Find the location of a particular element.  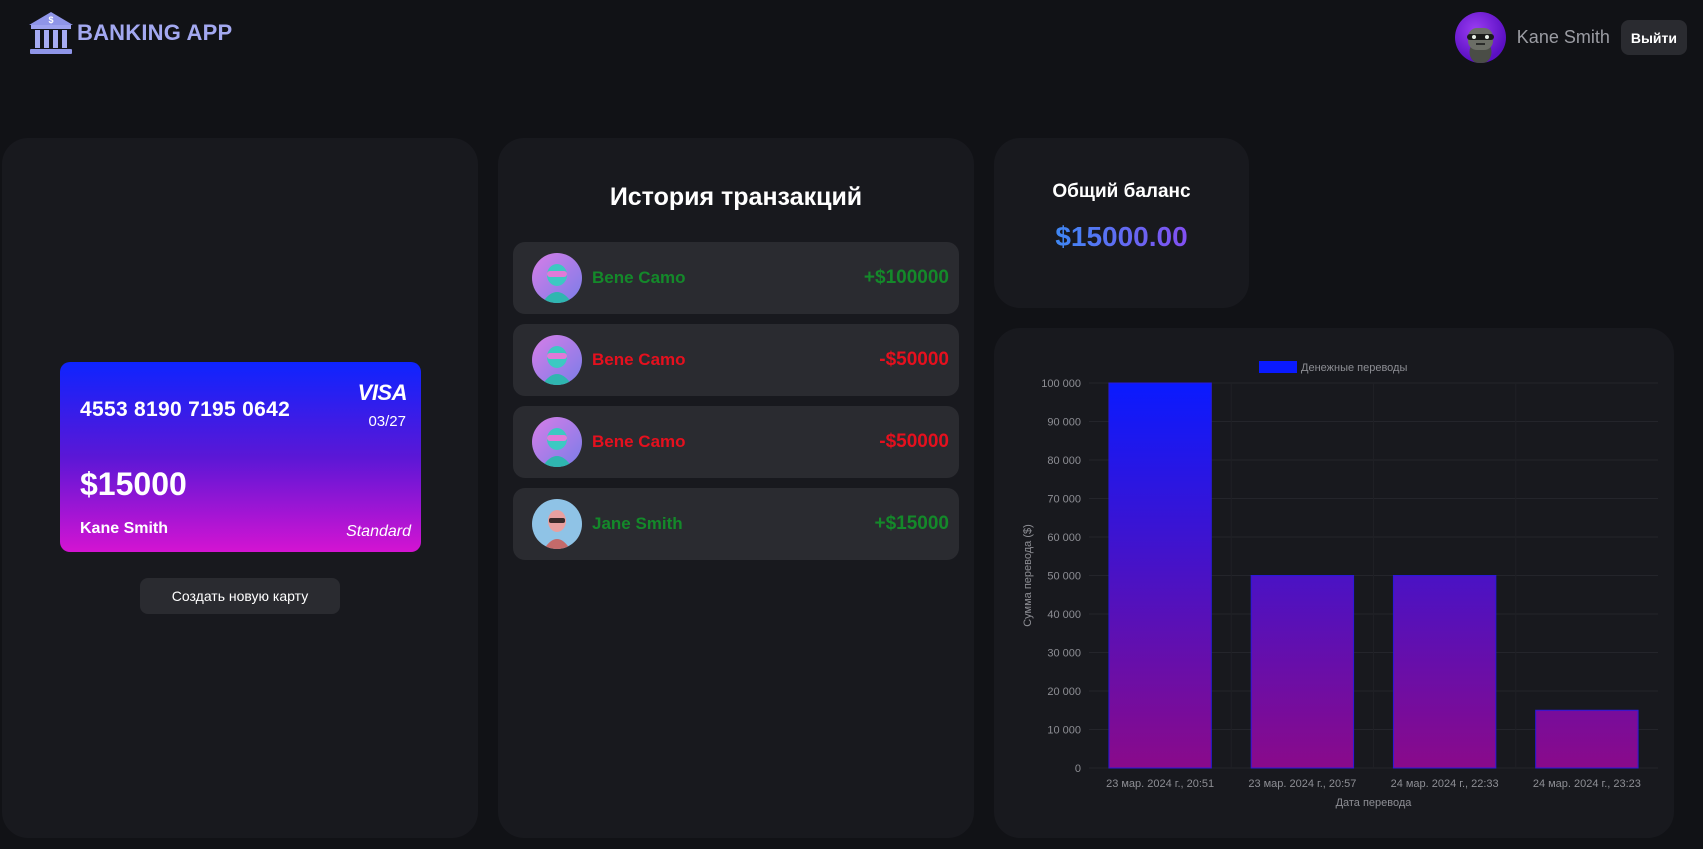

app-logo: $ BANKING APP is located at coordinates (129, 33).